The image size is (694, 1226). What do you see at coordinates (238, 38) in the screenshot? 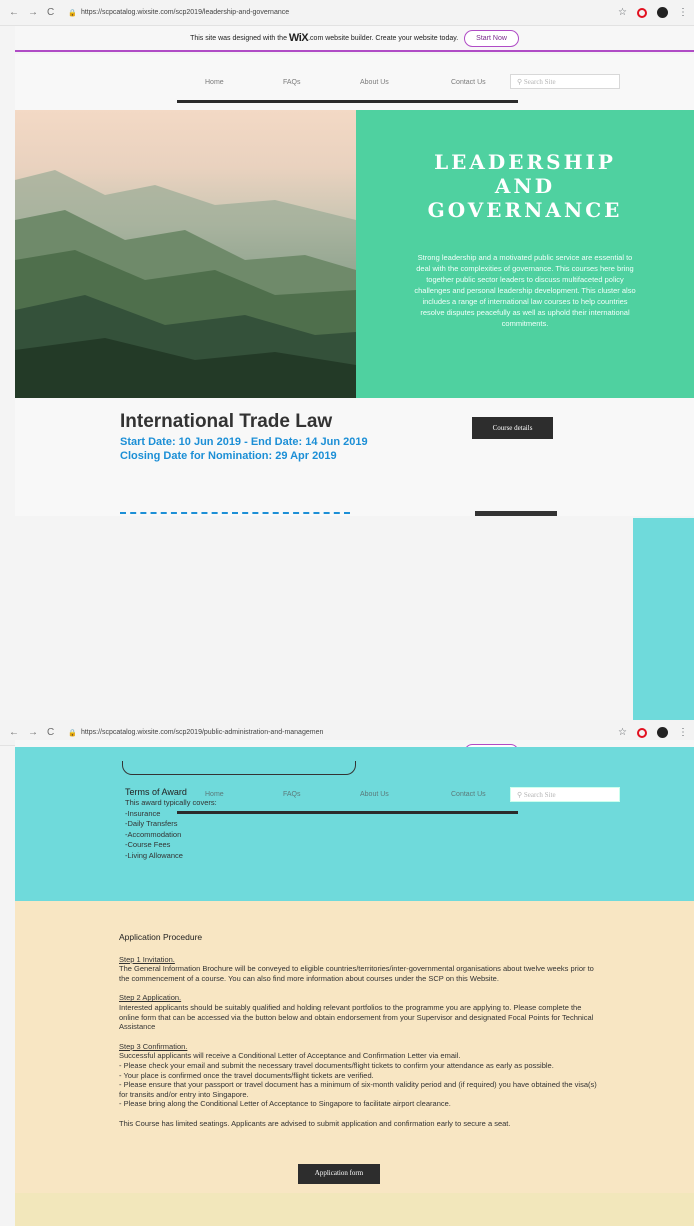
I see `wix-banner-text: This site was designed with the` at bounding box center [238, 38].